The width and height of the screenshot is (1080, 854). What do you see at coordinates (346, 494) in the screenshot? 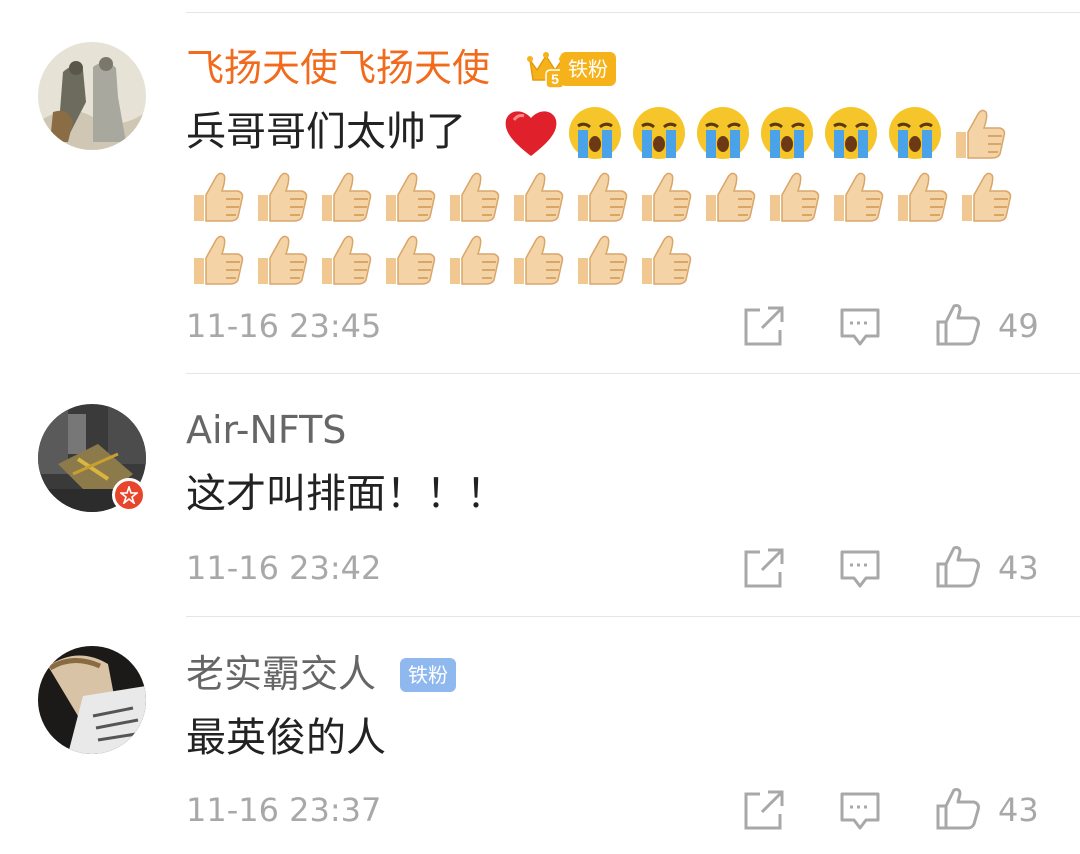
I see `comment-text: 这才叫排面！！！` at bounding box center [346, 494].